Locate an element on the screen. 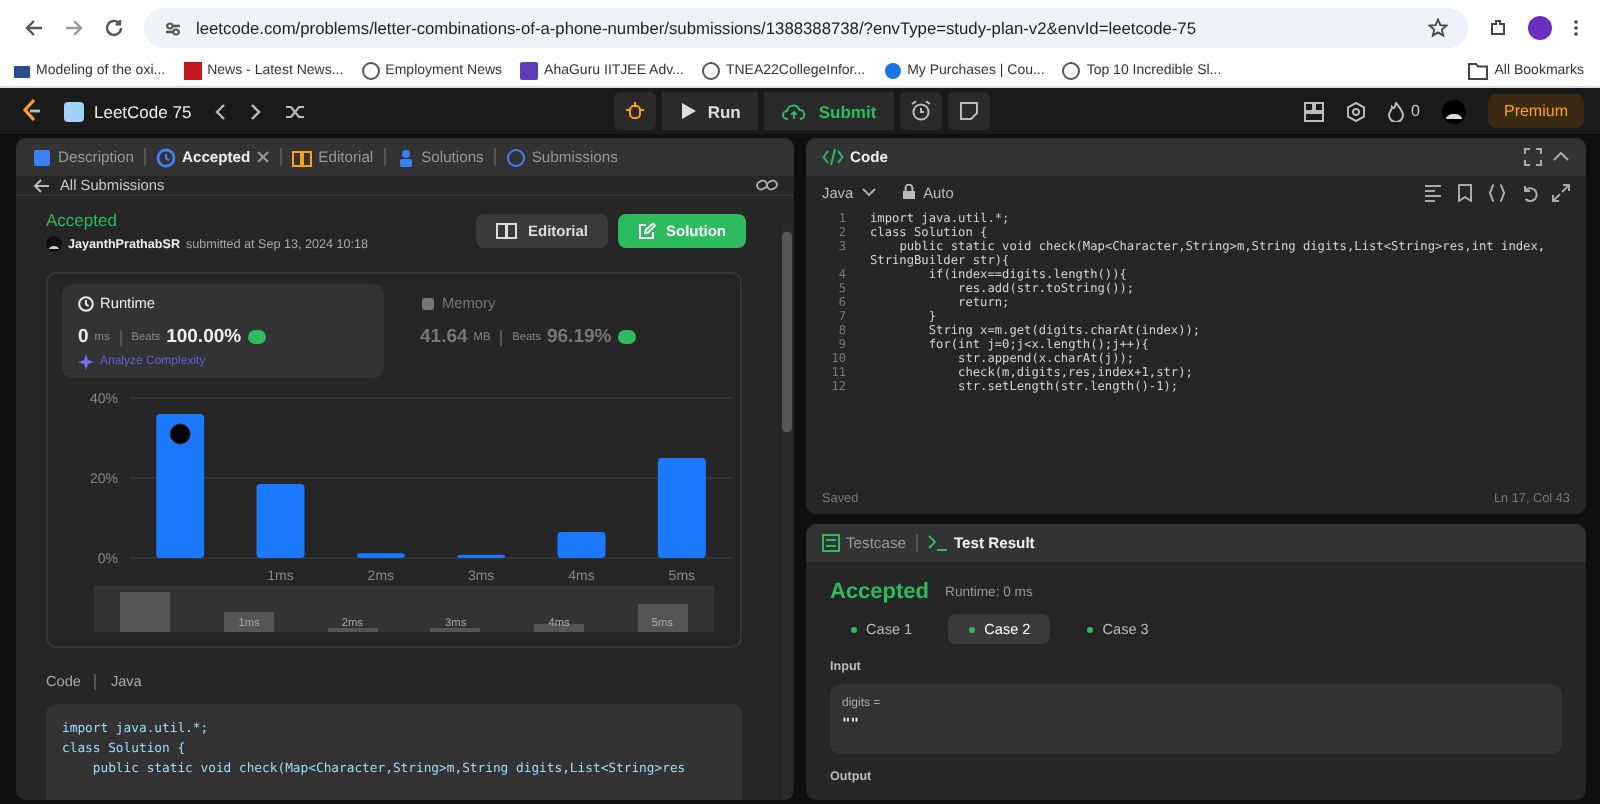  folder-icon is located at coordinates (1478, 71).